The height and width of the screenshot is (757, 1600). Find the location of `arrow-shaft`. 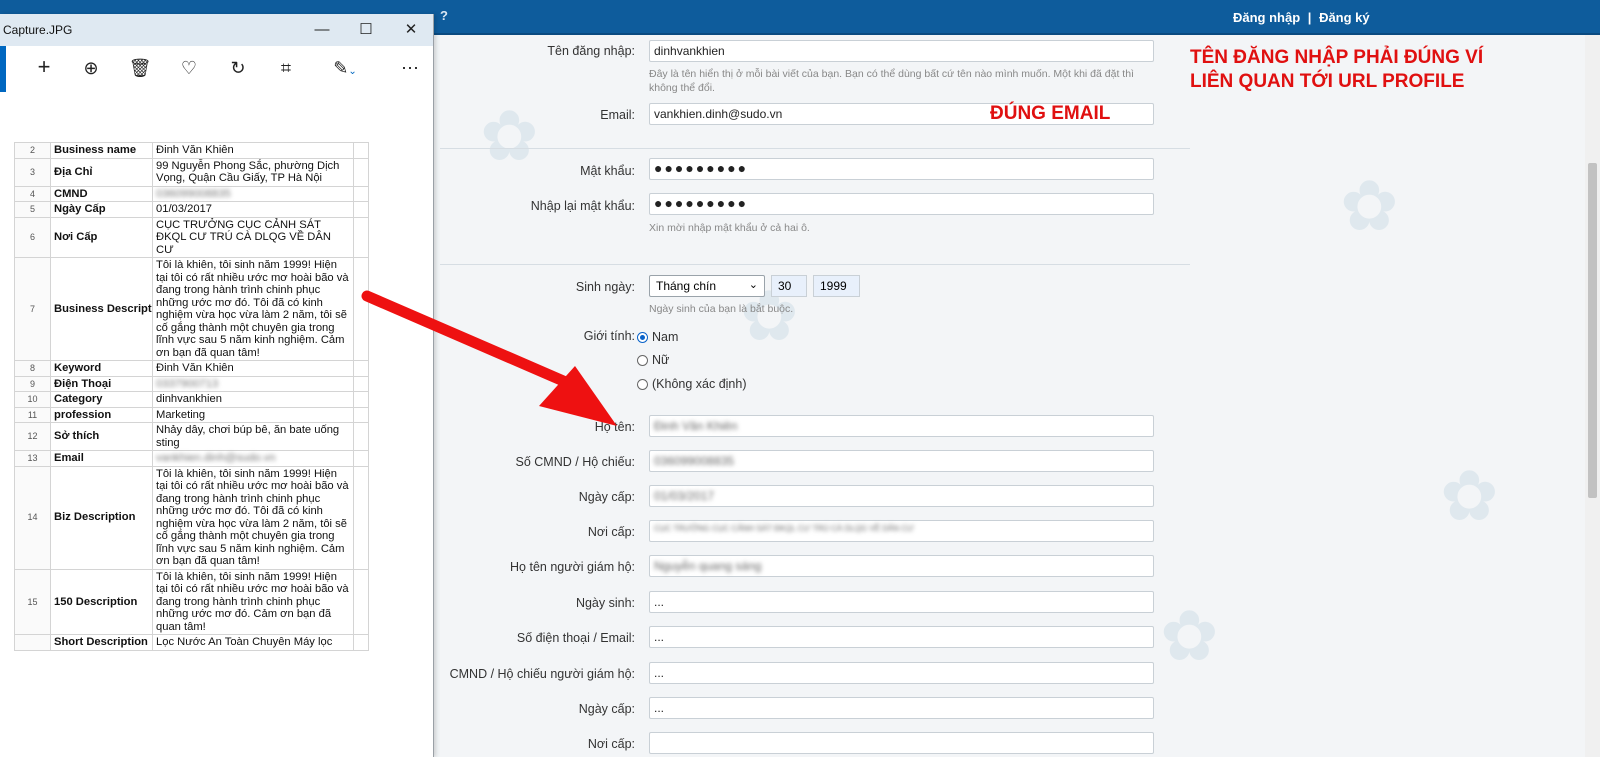

arrow-shaft is located at coordinates (467, 339).